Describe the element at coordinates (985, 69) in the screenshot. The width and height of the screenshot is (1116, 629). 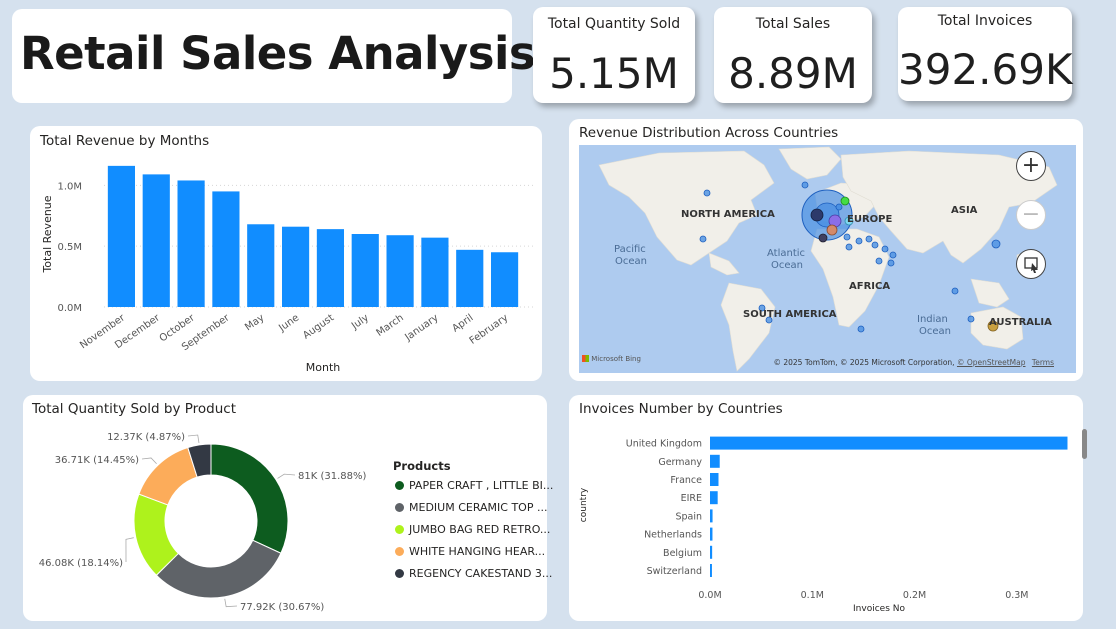
I see `kpi-value: 392.69K` at that location.